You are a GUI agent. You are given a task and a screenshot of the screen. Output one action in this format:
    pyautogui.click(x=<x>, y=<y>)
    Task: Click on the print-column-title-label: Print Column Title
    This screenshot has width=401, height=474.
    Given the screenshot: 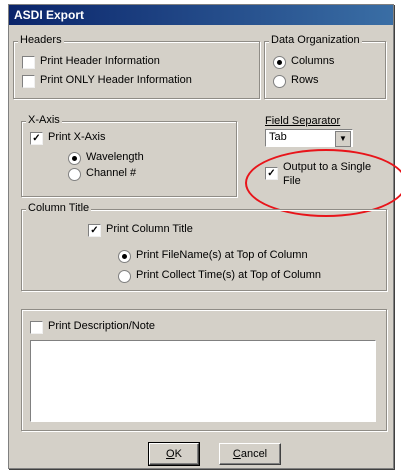 What is the action you would take?
    pyautogui.click(x=149, y=229)
    